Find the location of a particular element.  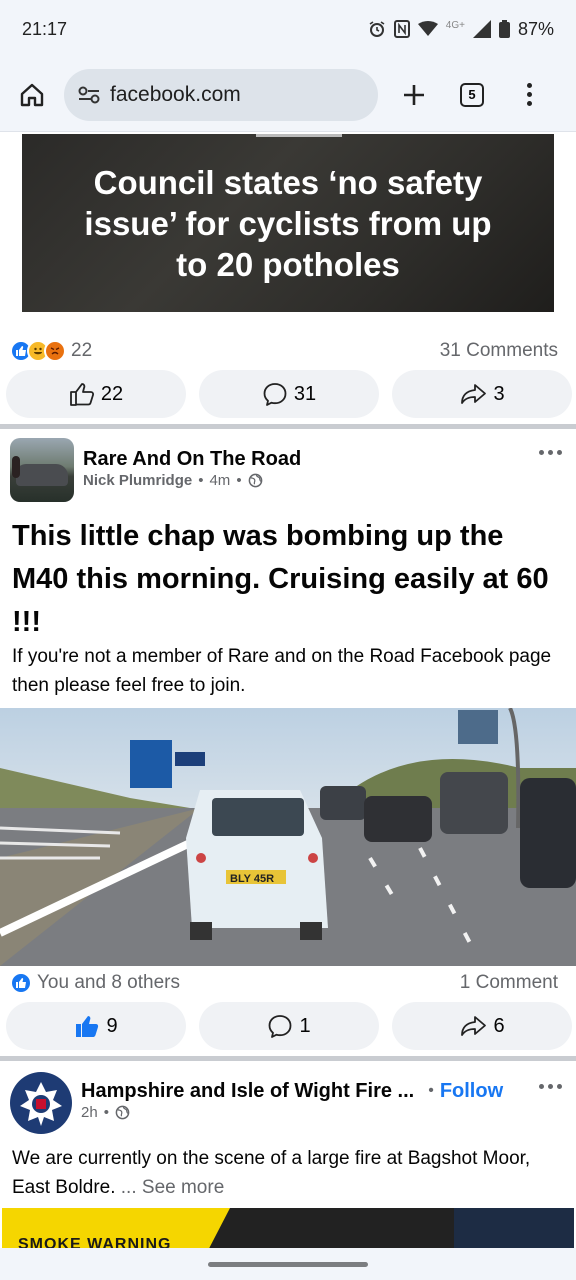

fire-service-logo is located at coordinates (41, 1104).